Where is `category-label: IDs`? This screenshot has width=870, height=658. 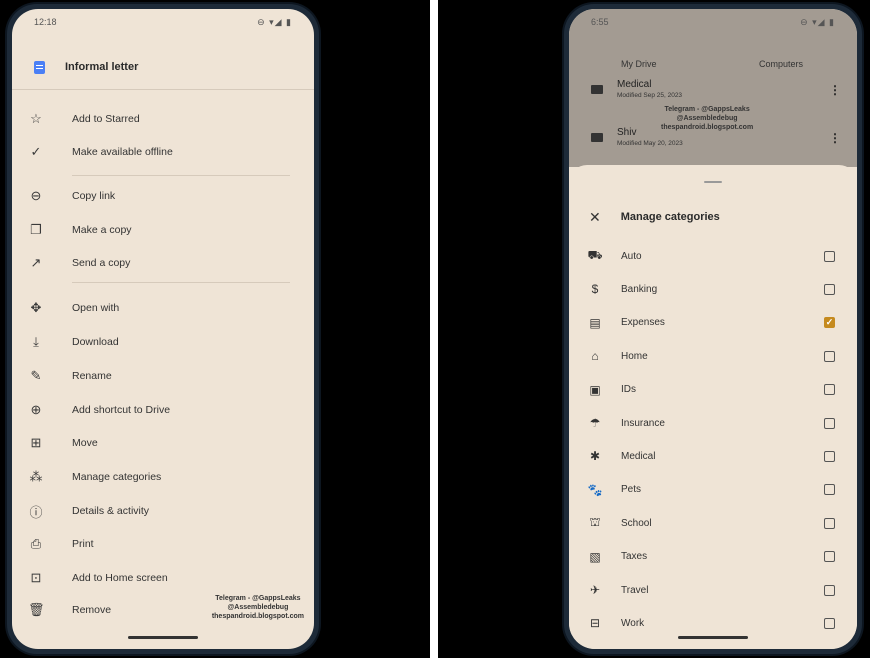
category-label: IDs is located at coordinates (628, 390).